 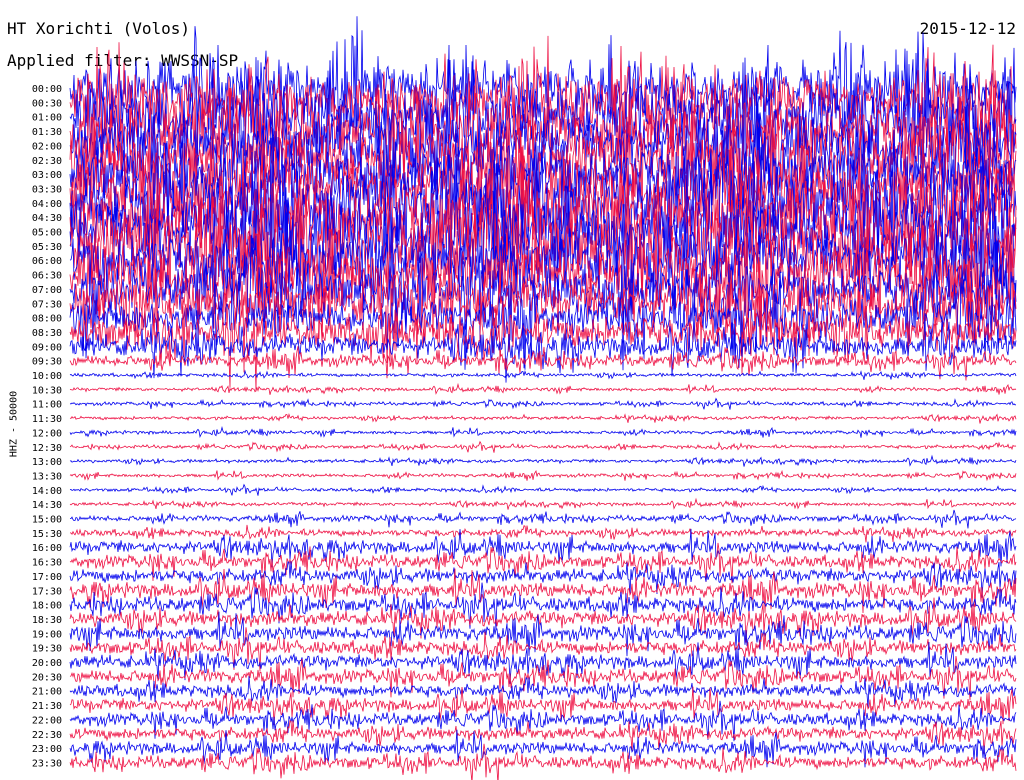 I want to click on row-time-label: 06:30, so click(x=47, y=276).